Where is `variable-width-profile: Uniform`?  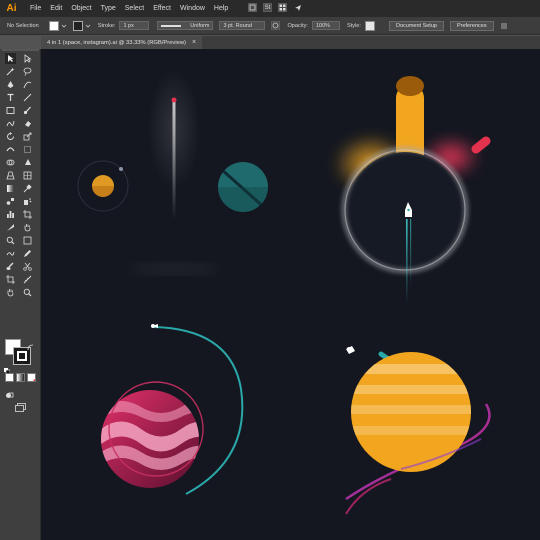 variable-width-profile: Uniform is located at coordinates (185, 25).